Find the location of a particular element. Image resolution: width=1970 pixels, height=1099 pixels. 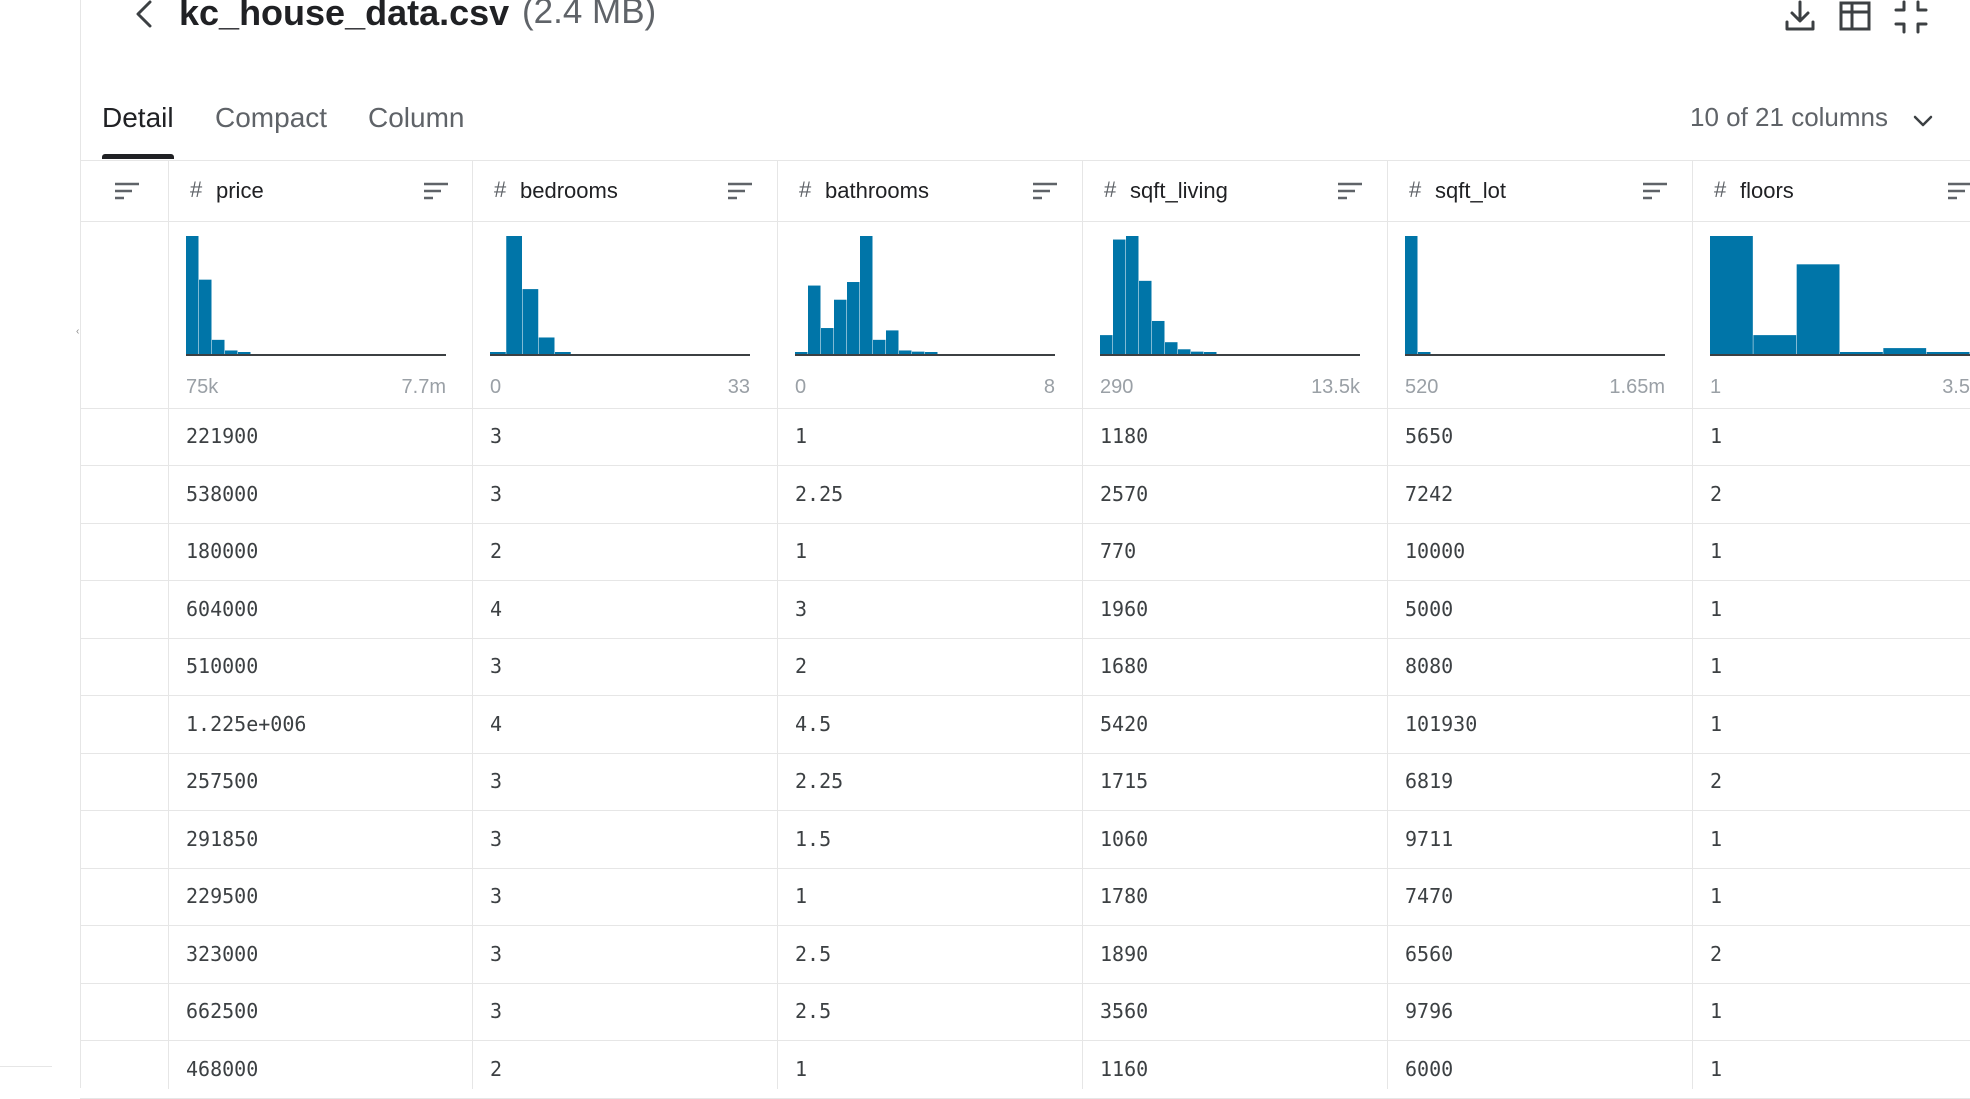

table-row: 604000 4 3 1960 5000 1 is located at coordinates (1025, 610).